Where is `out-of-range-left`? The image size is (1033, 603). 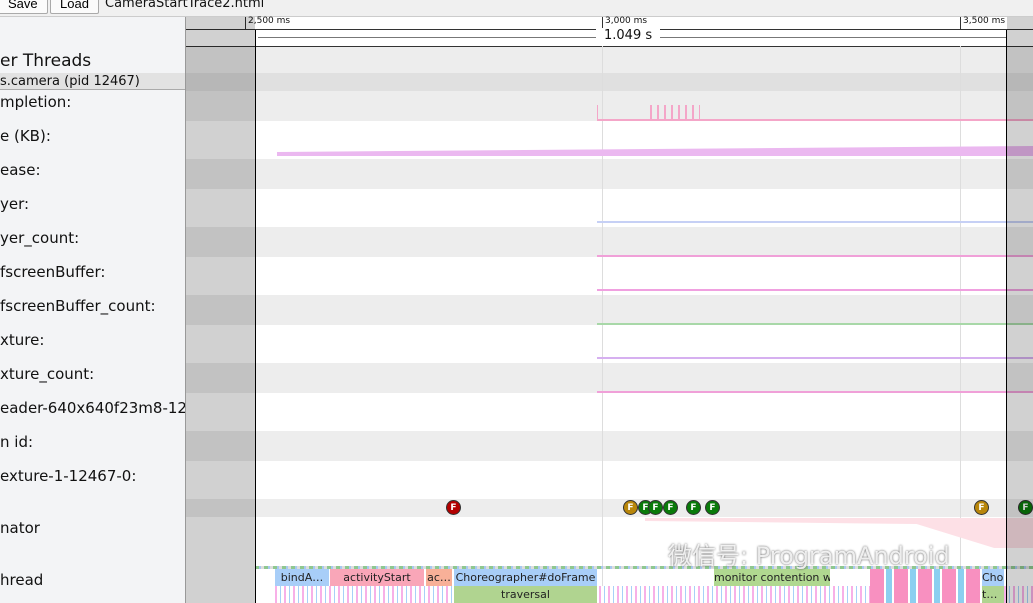
out-of-range-left is located at coordinates (220, 310).